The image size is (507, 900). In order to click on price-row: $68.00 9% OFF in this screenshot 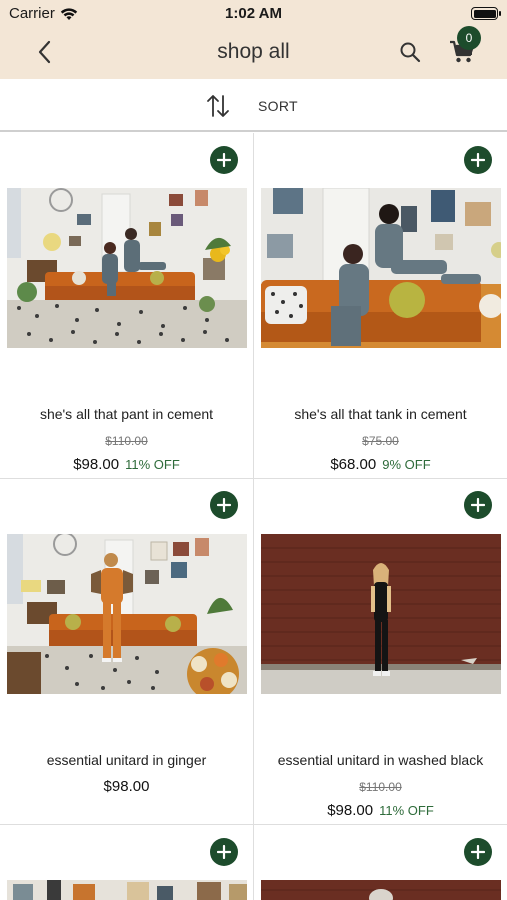, I will do `click(380, 465)`.